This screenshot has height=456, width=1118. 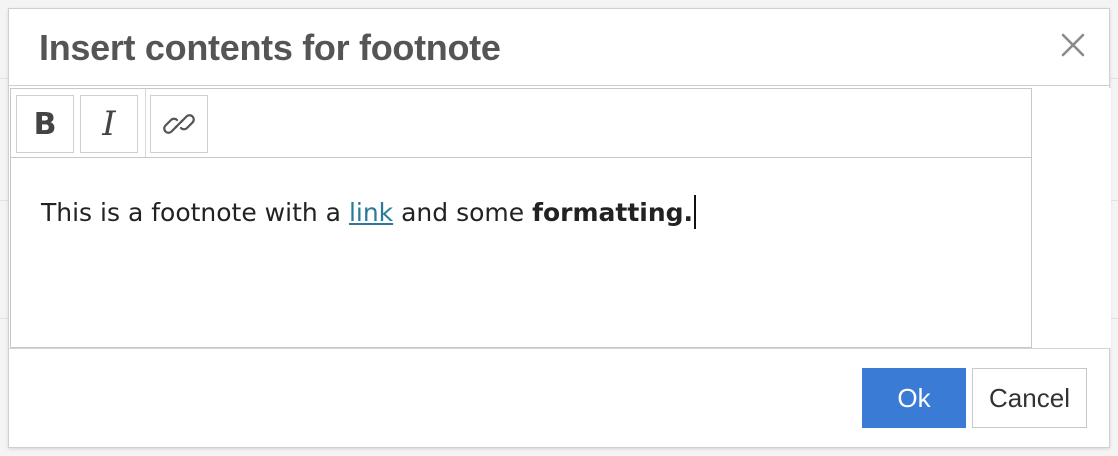 What do you see at coordinates (914, 398) in the screenshot?
I see `ok-button: Ok` at bounding box center [914, 398].